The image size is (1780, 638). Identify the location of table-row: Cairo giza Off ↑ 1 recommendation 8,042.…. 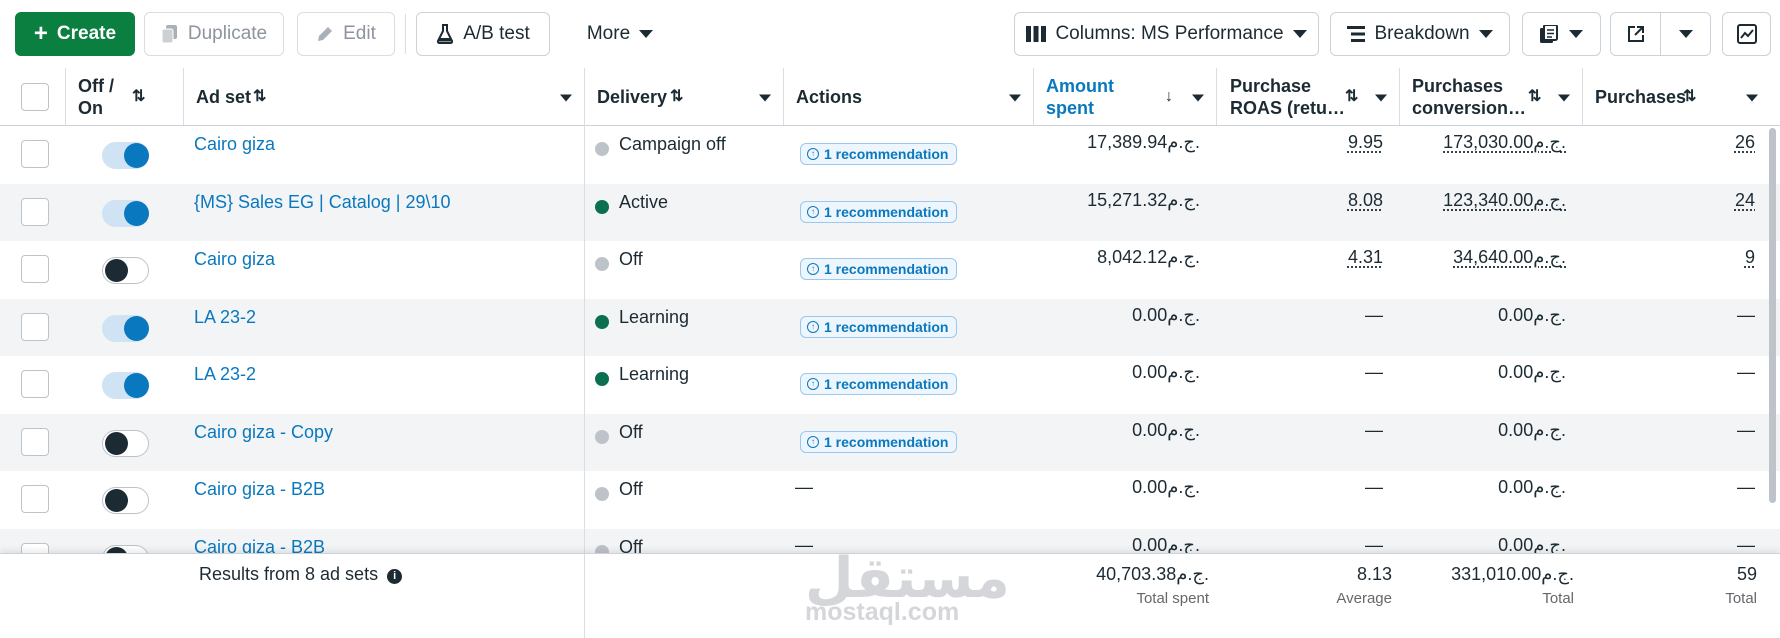
(890, 269).